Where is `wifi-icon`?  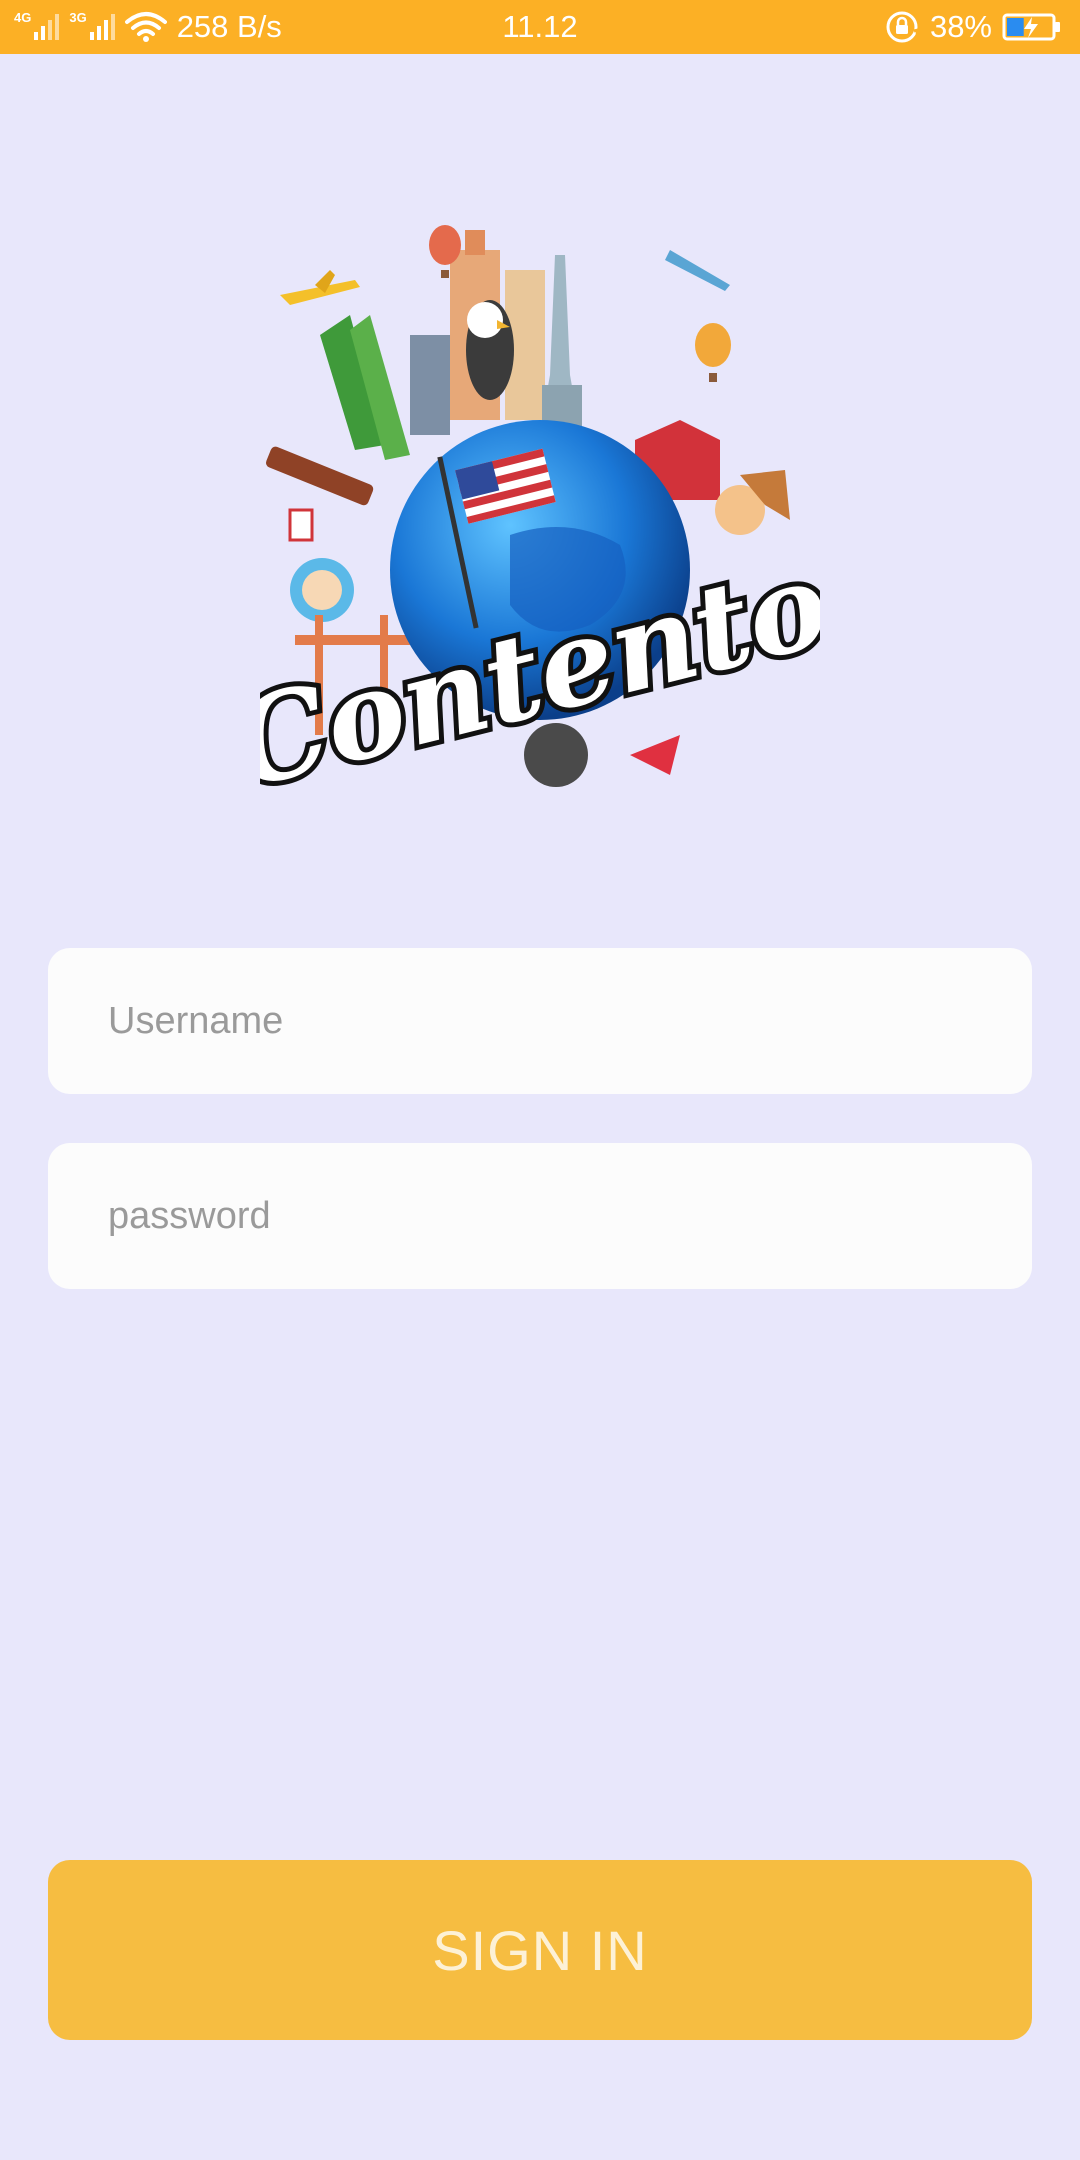
wifi-icon is located at coordinates (145, 27).